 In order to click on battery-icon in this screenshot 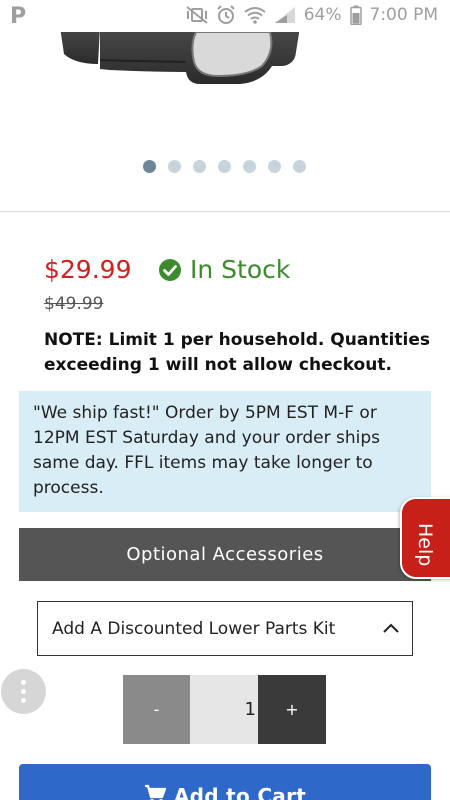, I will do `click(355, 15)`.